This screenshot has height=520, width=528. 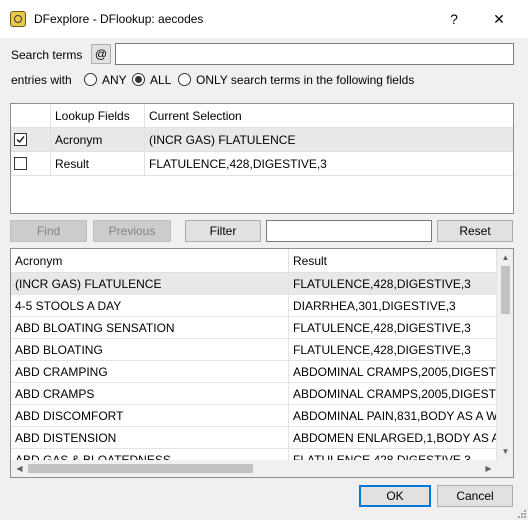 What do you see at coordinates (521, 513) in the screenshot?
I see `resize-grip-icon` at bounding box center [521, 513].